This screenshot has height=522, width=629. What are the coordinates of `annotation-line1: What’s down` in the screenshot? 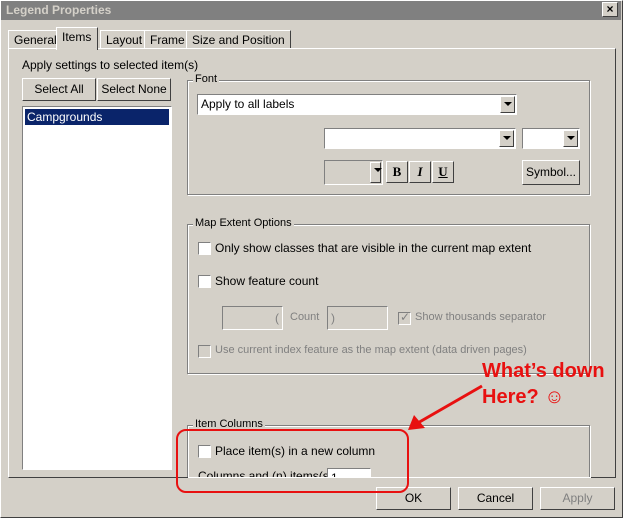 It's located at (543, 371).